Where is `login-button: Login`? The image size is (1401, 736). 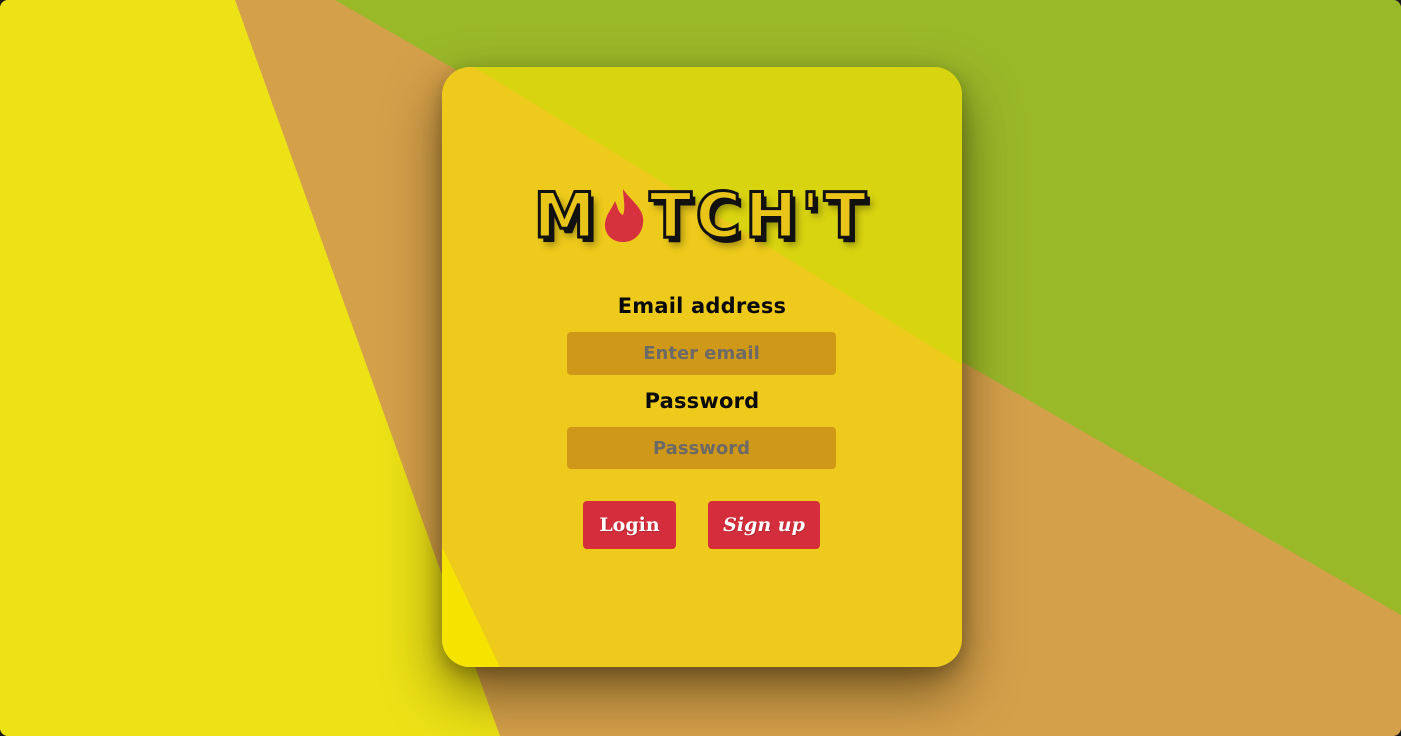
login-button: Login is located at coordinates (629, 525).